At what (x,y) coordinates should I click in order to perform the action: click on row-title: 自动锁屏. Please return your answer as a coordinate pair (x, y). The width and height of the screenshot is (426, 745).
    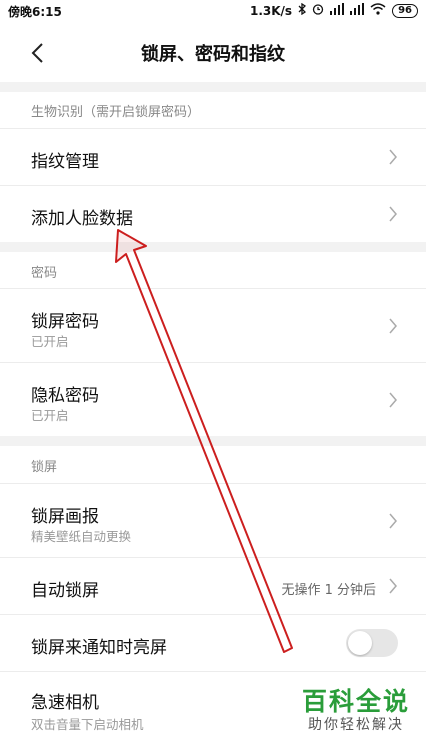
    Looking at the image, I should click on (65, 591).